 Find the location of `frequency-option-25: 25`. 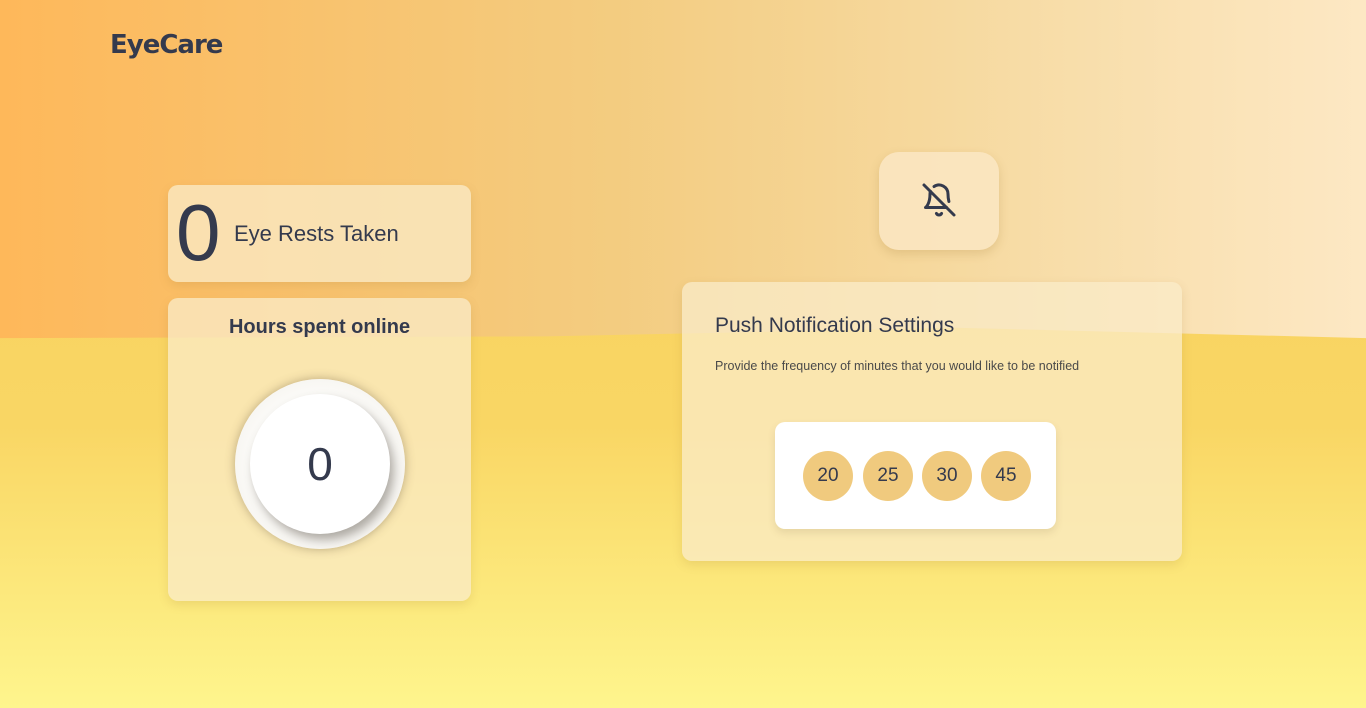

frequency-option-25: 25 is located at coordinates (888, 476).